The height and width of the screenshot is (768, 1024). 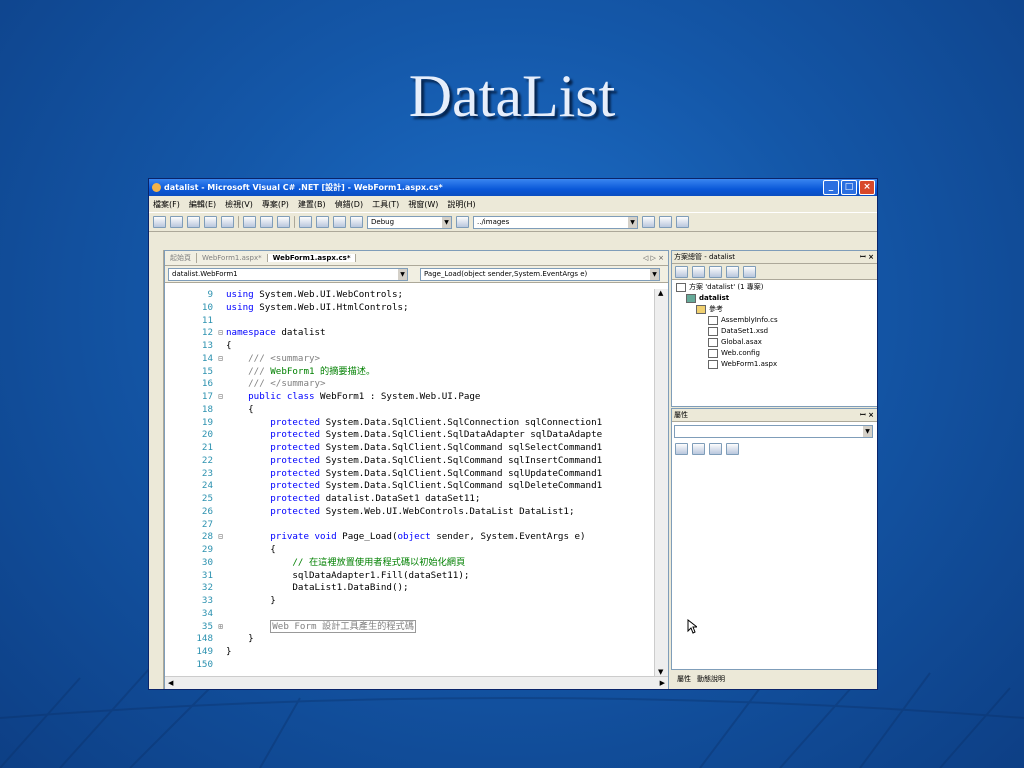 What do you see at coordinates (409, 639) in the screenshot?
I see `code-line: 148 }` at bounding box center [409, 639].